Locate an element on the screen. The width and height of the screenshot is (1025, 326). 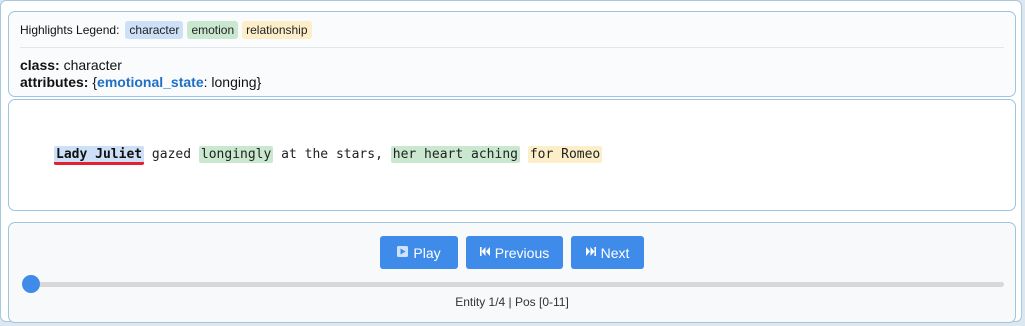
plain-text is located at coordinates (524, 154).